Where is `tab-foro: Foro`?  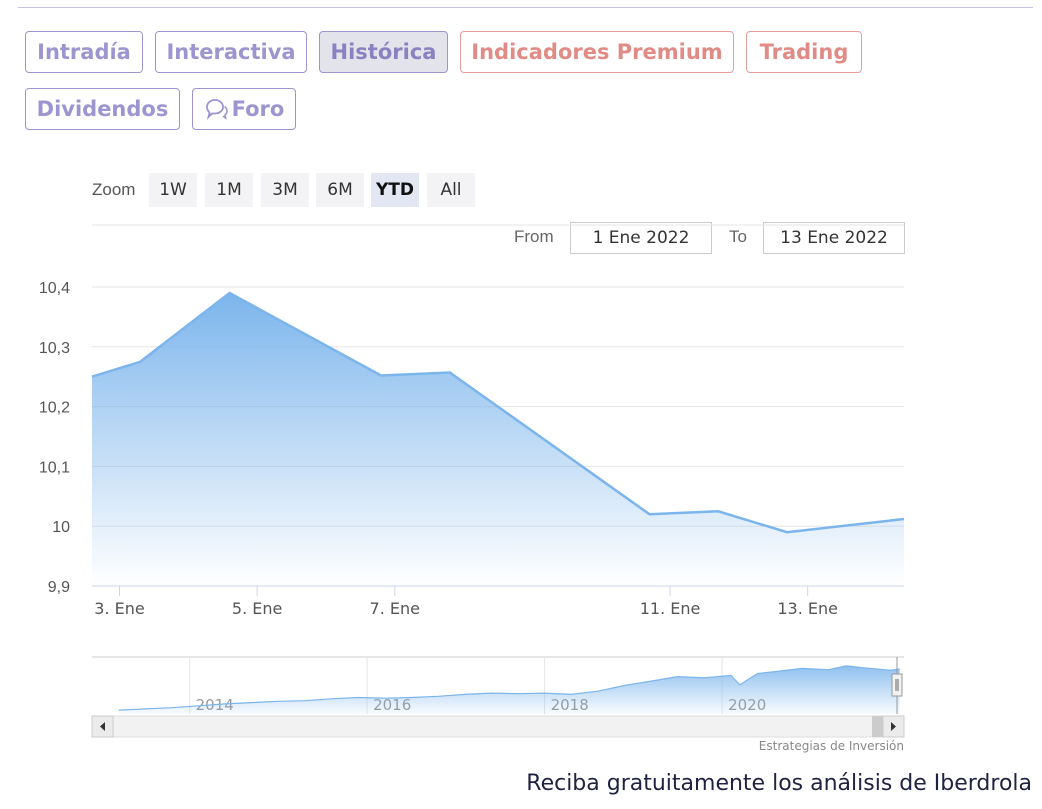
tab-foro: Foro is located at coordinates (244, 109).